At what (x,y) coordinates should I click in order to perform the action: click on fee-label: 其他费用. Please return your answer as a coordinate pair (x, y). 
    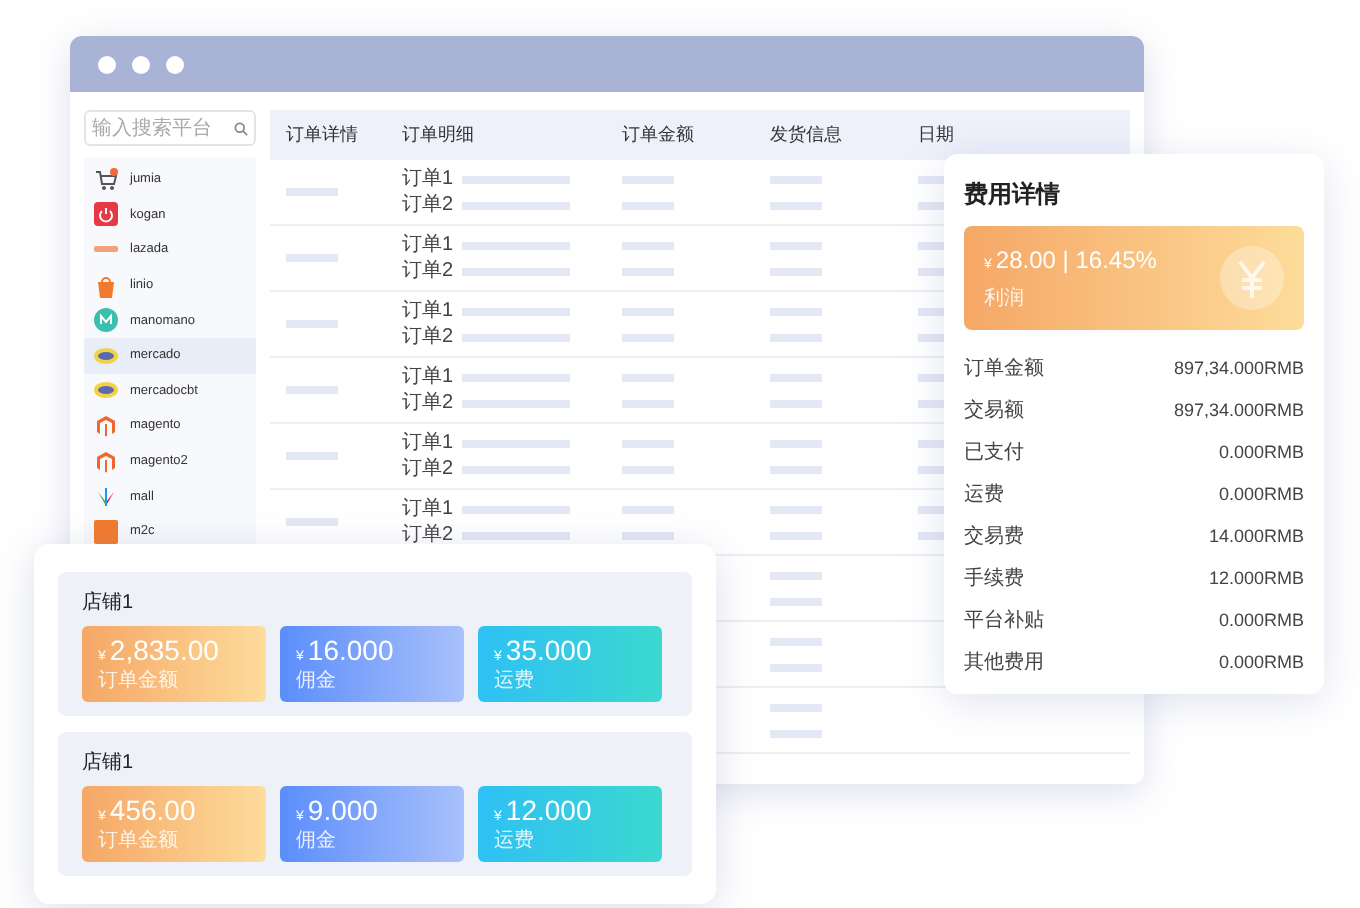
    Looking at the image, I should click on (1004, 662).